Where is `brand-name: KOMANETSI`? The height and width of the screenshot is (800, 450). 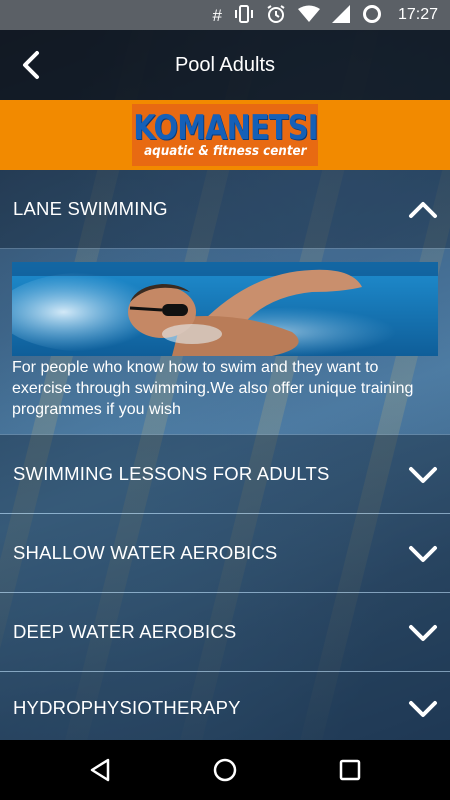 brand-name: KOMANETSI is located at coordinates (225, 128).